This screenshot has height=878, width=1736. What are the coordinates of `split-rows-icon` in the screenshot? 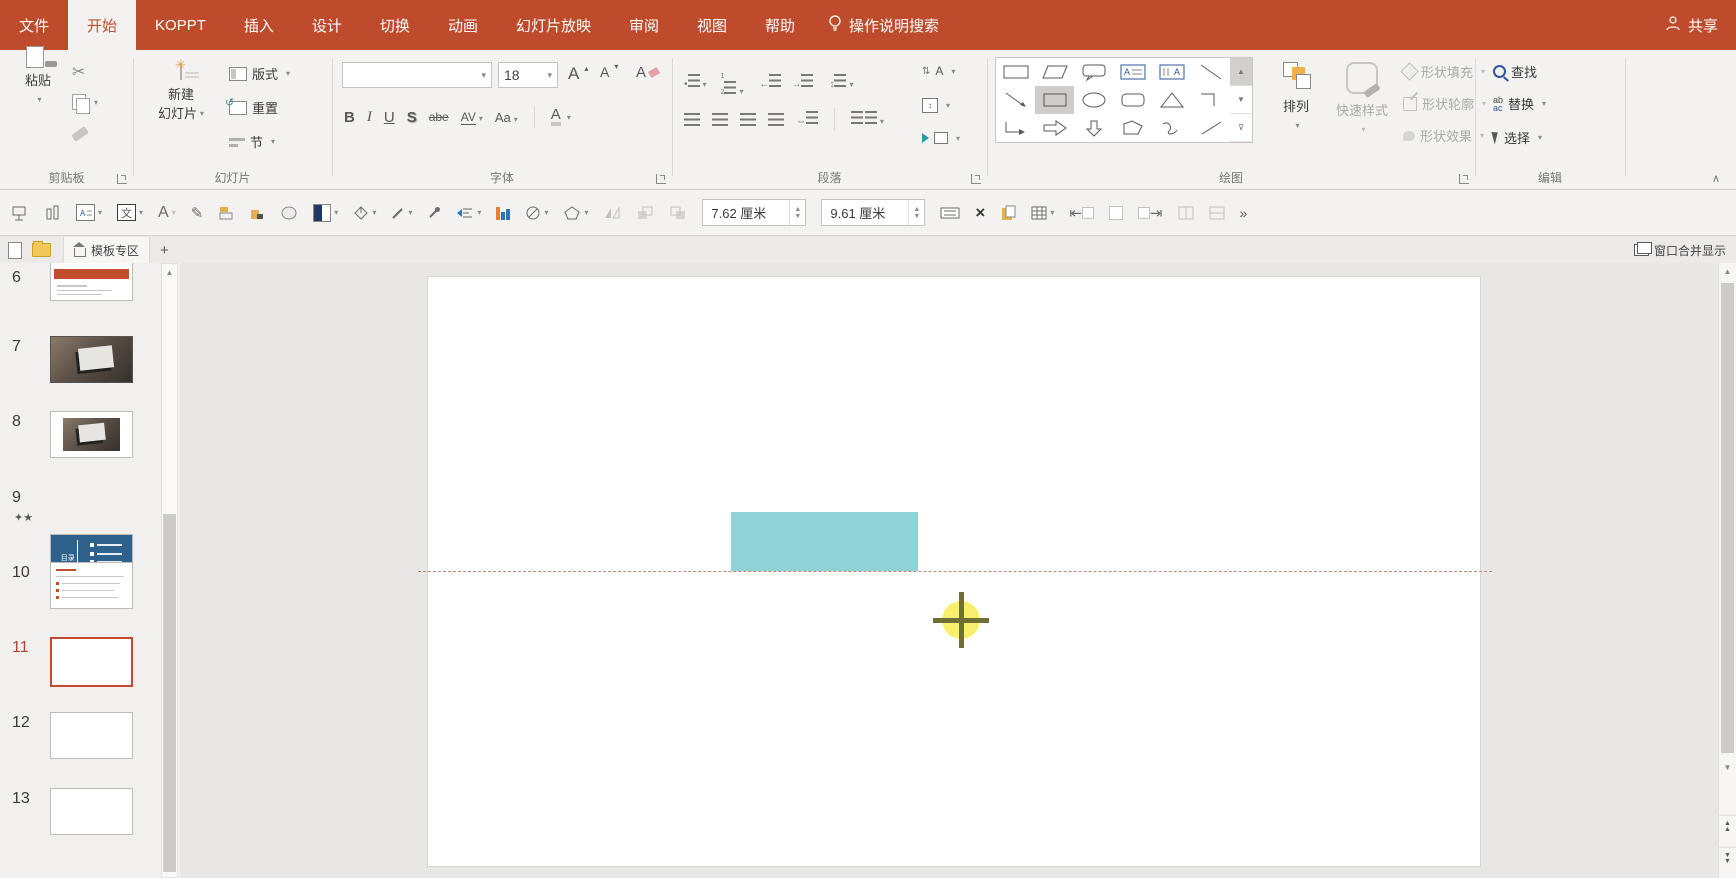 It's located at (1217, 213).